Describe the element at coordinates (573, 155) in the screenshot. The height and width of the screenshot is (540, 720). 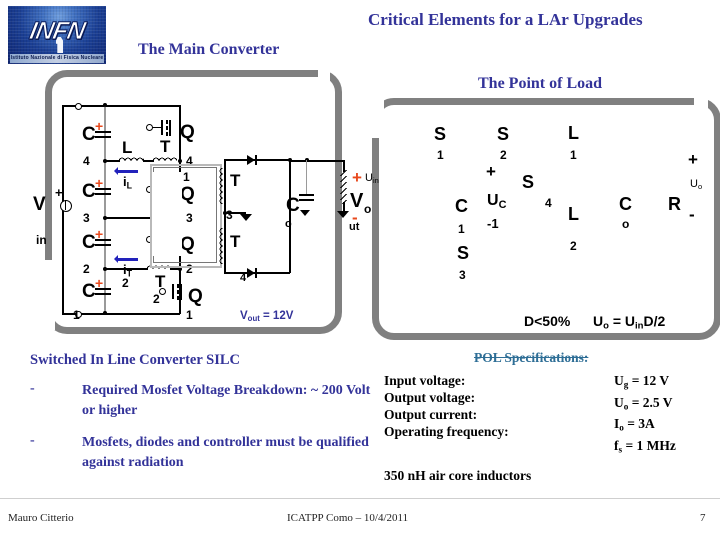
I see `pol-inductor-L1-index: 1` at that location.